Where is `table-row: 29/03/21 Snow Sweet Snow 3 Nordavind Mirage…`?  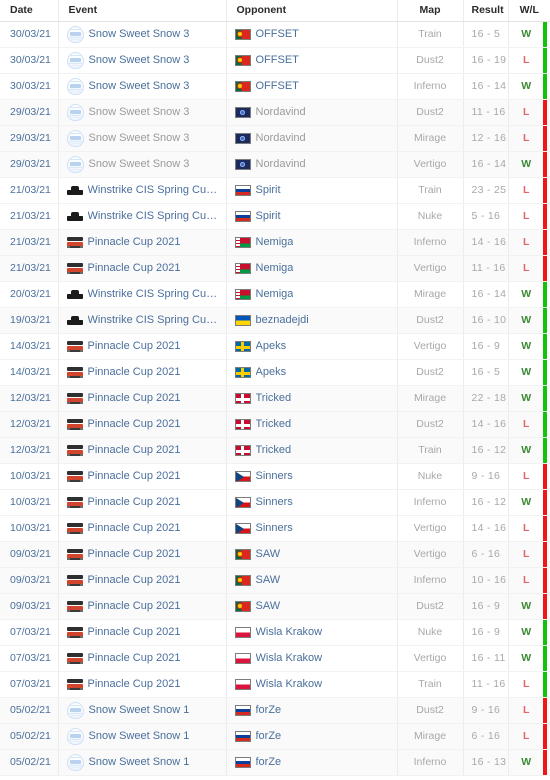
table-row: 29/03/21 Snow Sweet Snow 3 Nordavind Mirage… is located at coordinates (275, 138).